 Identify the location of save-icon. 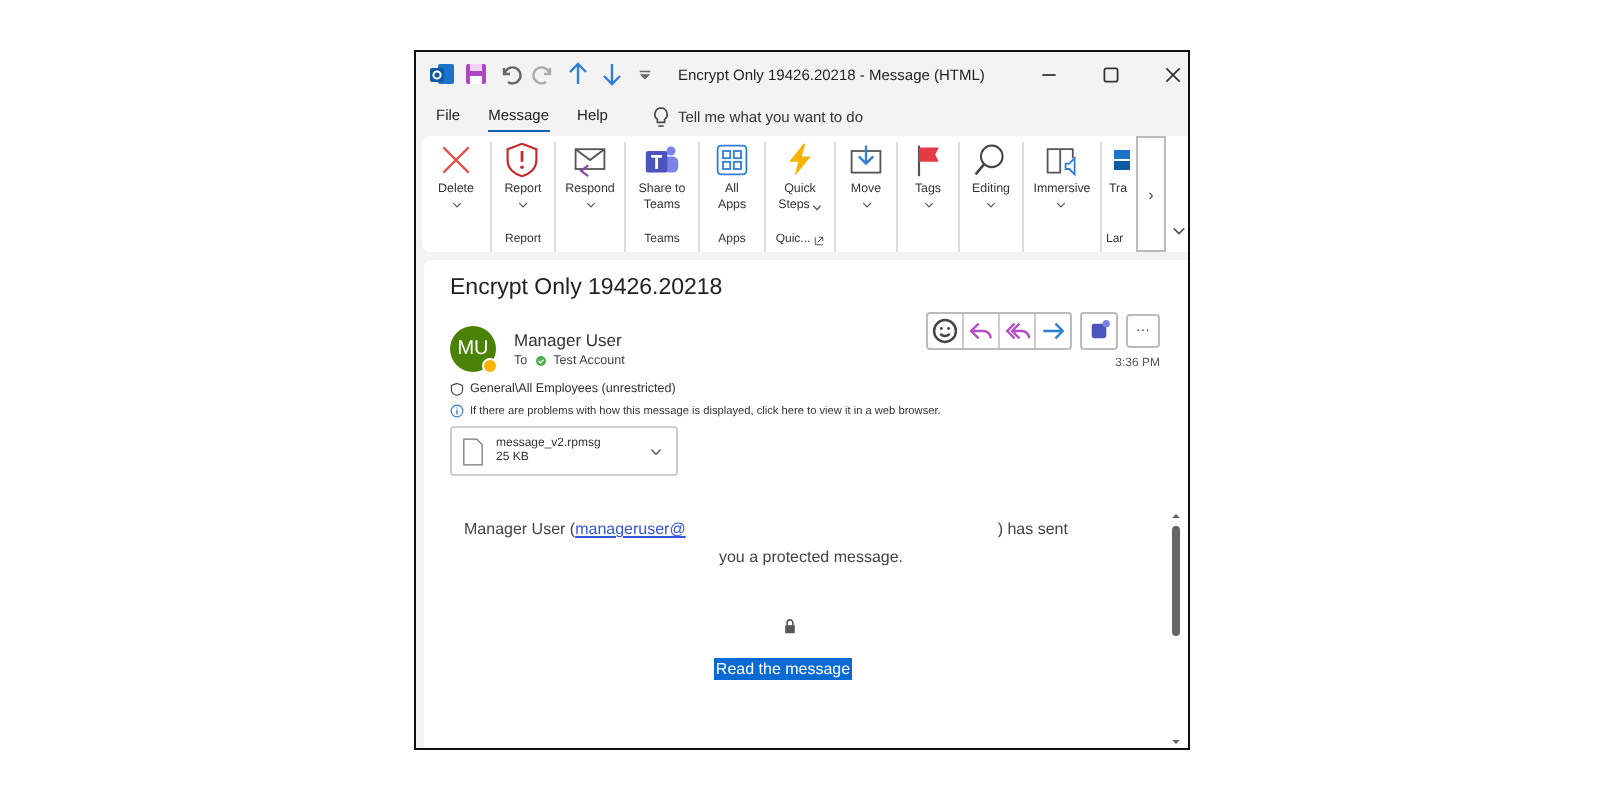
(476, 74).